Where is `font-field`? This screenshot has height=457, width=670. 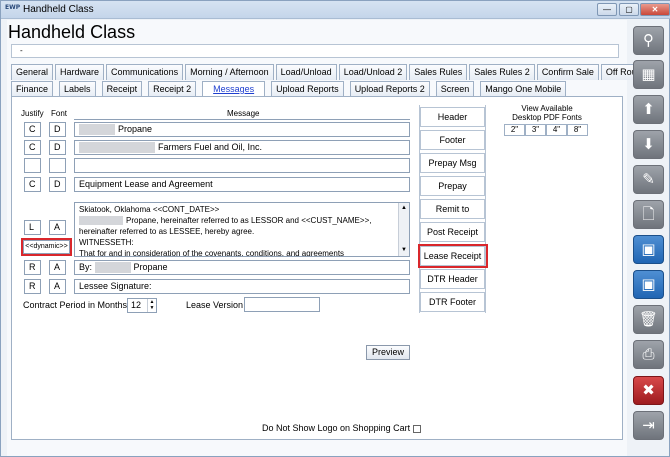 font-field is located at coordinates (57, 165).